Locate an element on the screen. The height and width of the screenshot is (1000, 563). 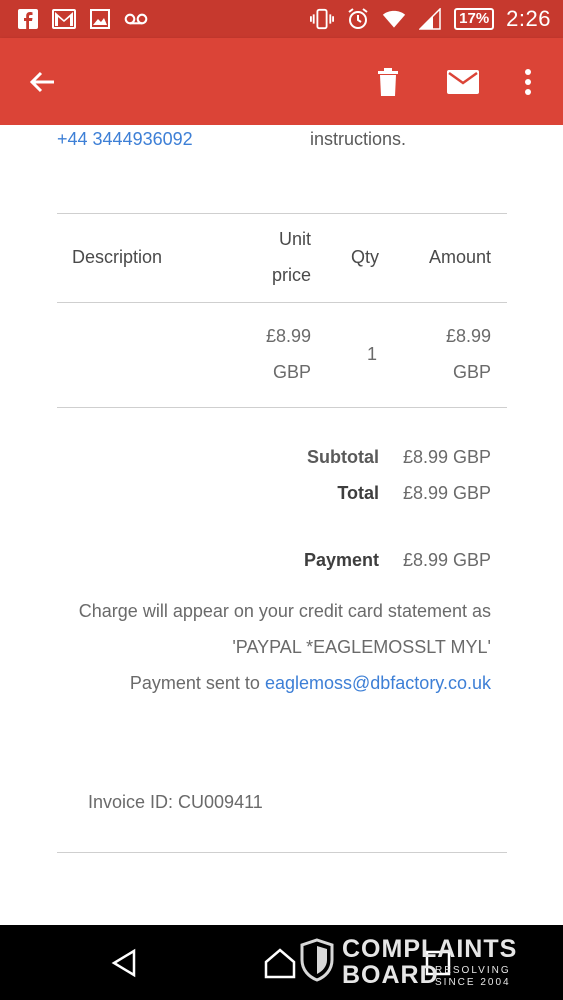
clock-time: 2:26 is located at coordinates (528, 18).